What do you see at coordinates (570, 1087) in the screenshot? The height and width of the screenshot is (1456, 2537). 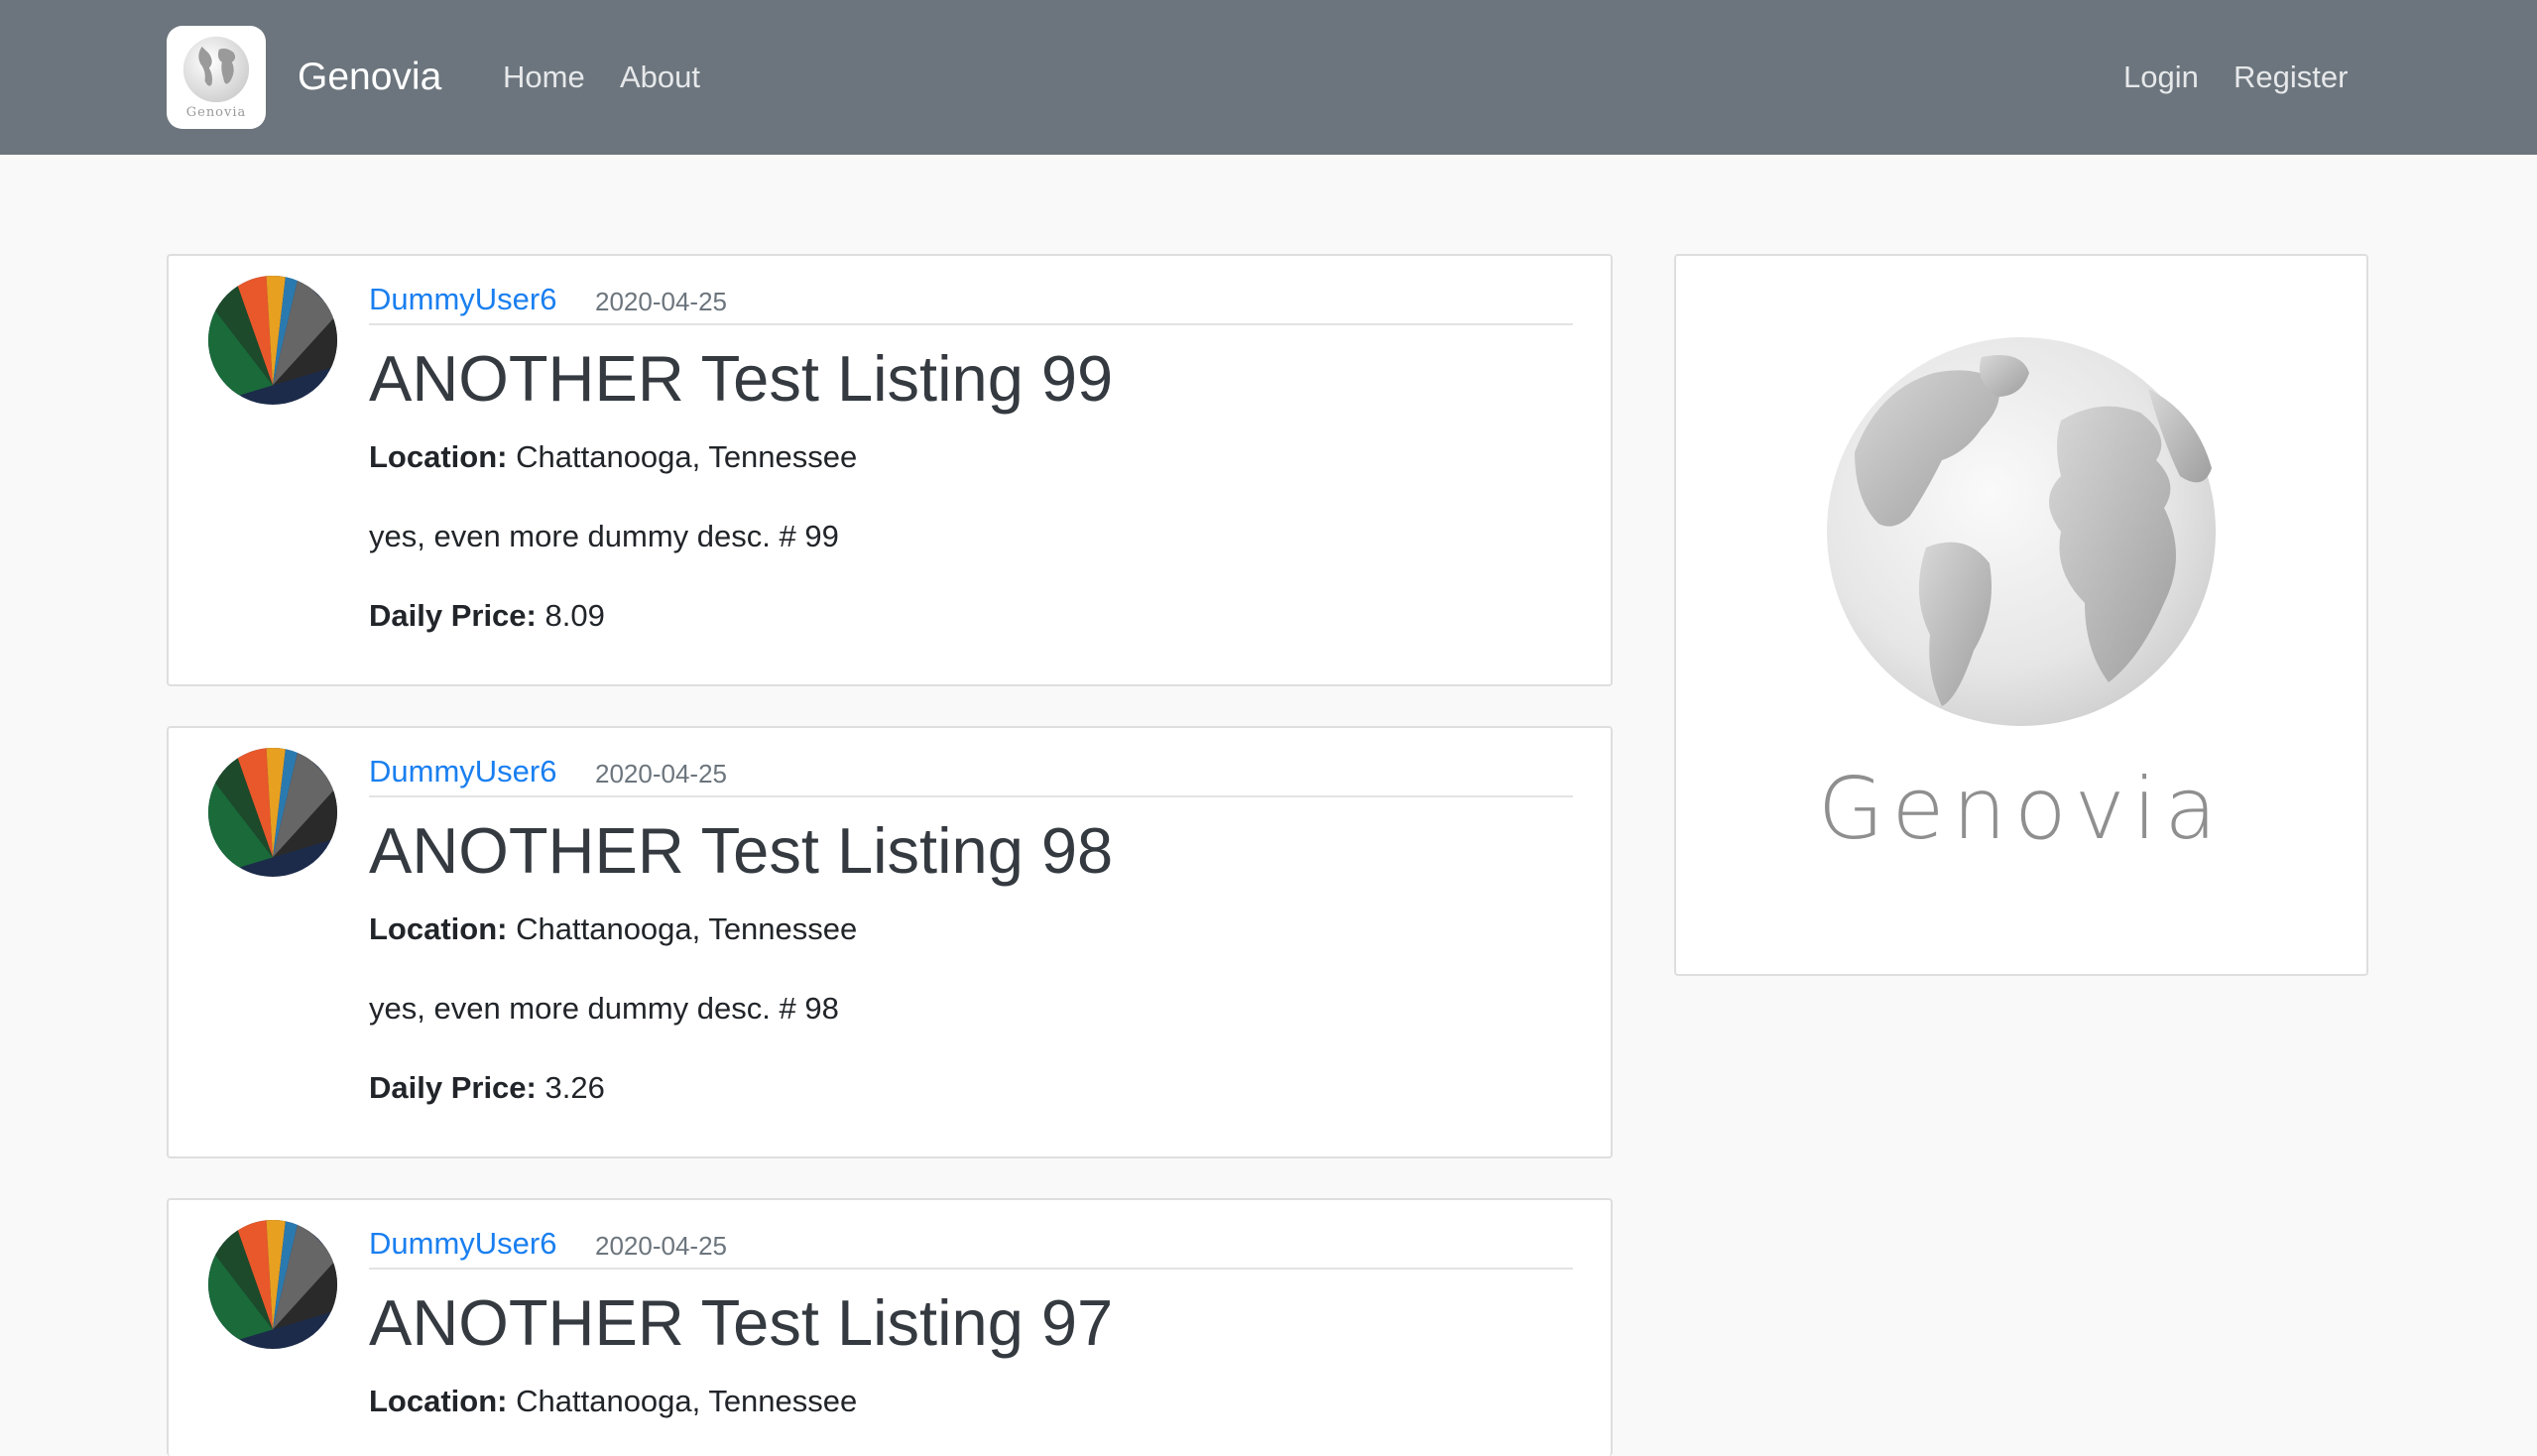 I see `price-value: 3.26` at bounding box center [570, 1087].